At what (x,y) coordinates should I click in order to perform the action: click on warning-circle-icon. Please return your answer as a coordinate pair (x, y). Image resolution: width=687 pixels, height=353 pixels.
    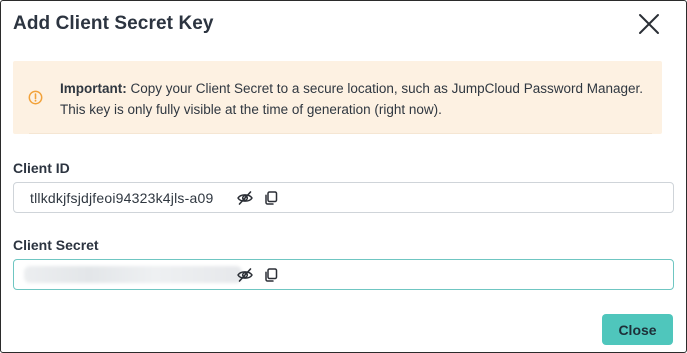
    Looking at the image, I should click on (35, 97).